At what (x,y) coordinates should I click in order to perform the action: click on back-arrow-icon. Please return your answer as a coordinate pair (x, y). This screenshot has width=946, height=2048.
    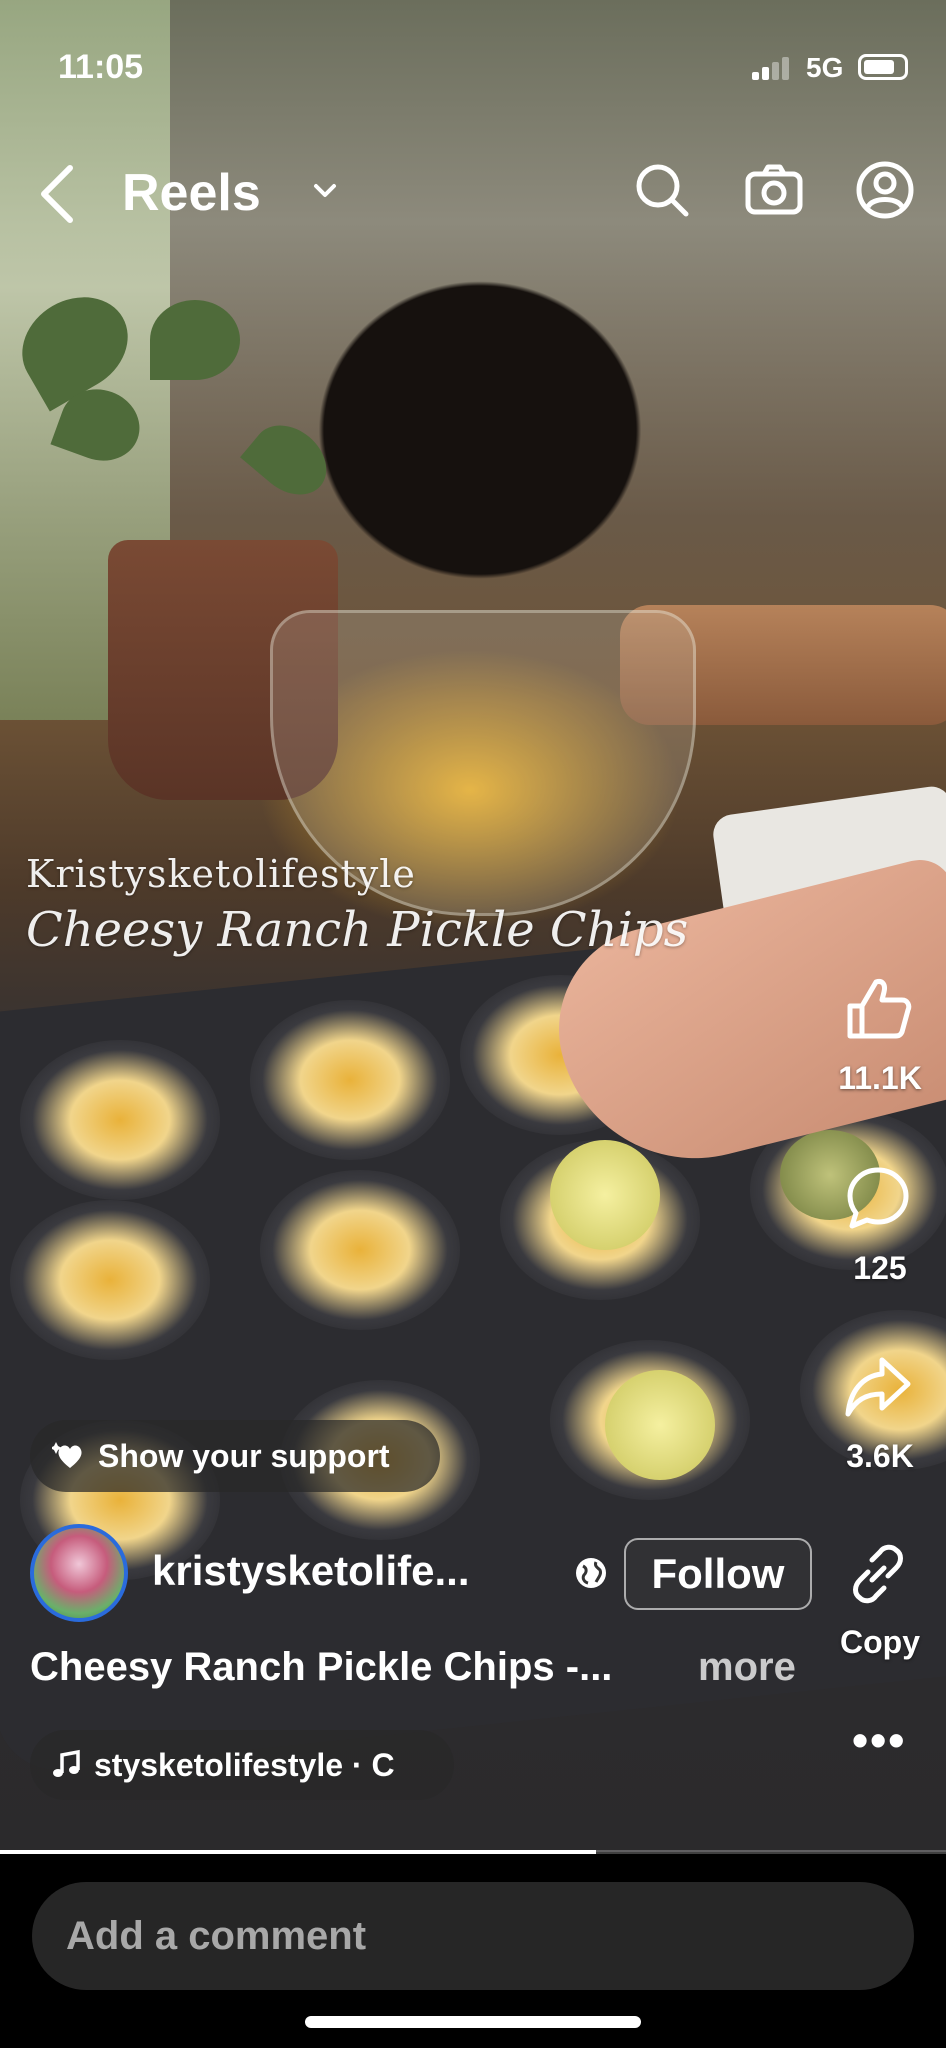
    Looking at the image, I should click on (58, 194).